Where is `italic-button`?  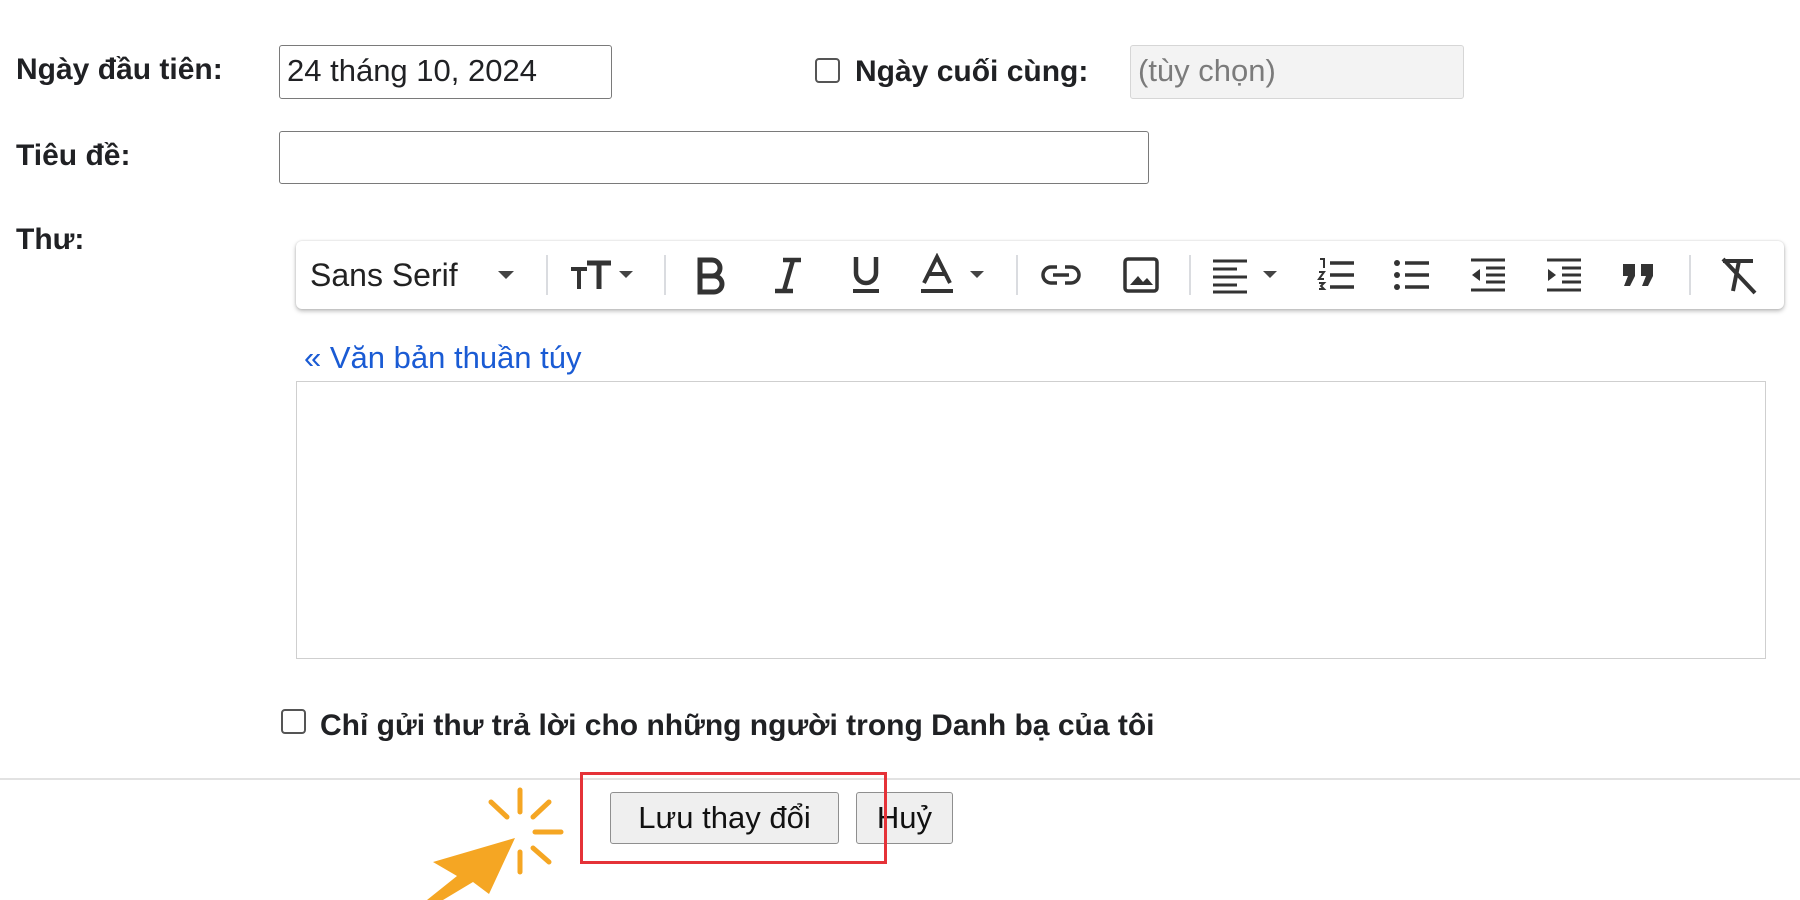
italic-button is located at coordinates (788, 275).